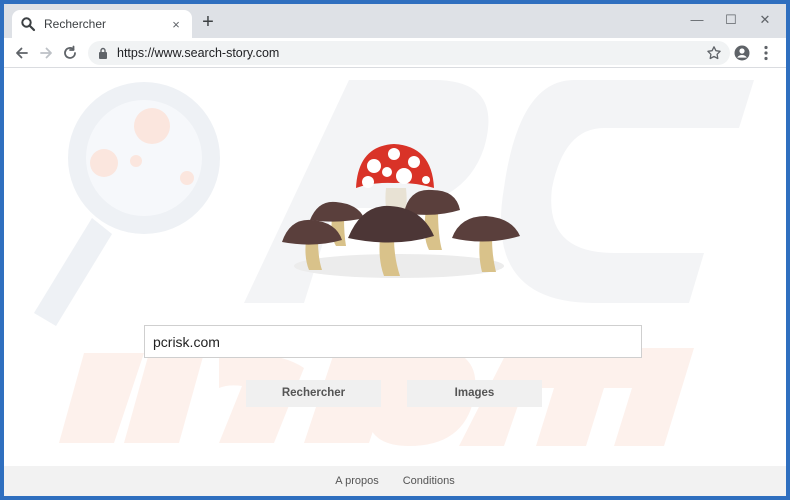 Image resolution: width=790 pixels, height=500 pixels. Describe the element at coordinates (176, 24) in the screenshot. I see `tab-close-icon: ×` at that location.